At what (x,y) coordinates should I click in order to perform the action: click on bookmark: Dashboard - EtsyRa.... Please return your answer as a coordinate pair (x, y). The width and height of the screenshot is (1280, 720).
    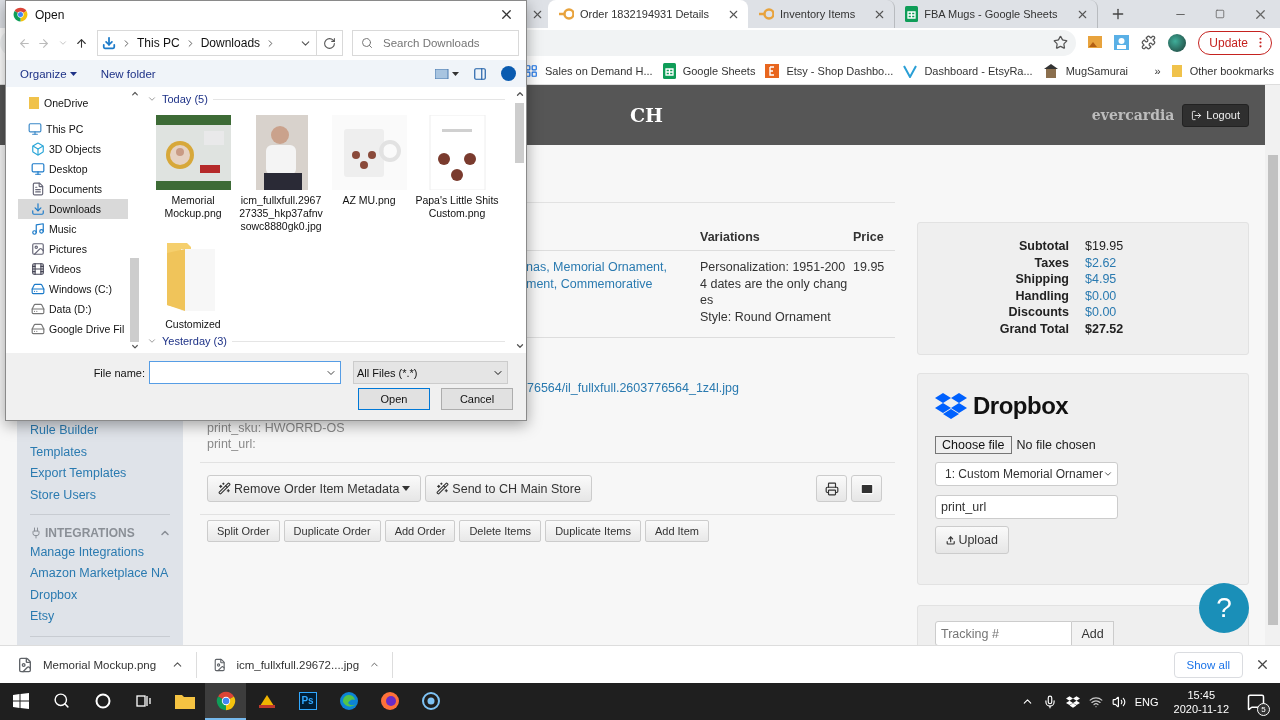
    Looking at the image, I should click on (968, 70).